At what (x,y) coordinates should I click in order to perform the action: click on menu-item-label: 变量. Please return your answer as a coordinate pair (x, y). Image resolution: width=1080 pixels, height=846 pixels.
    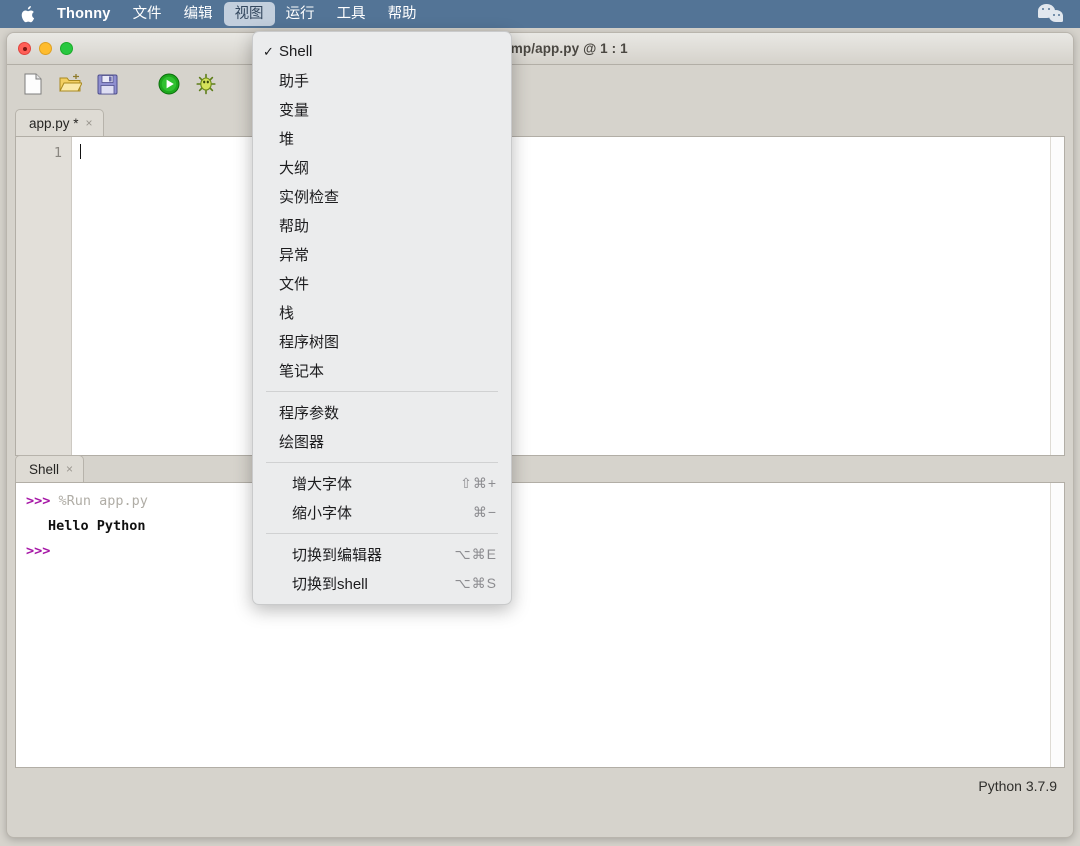
    Looking at the image, I should click on (294, 110).